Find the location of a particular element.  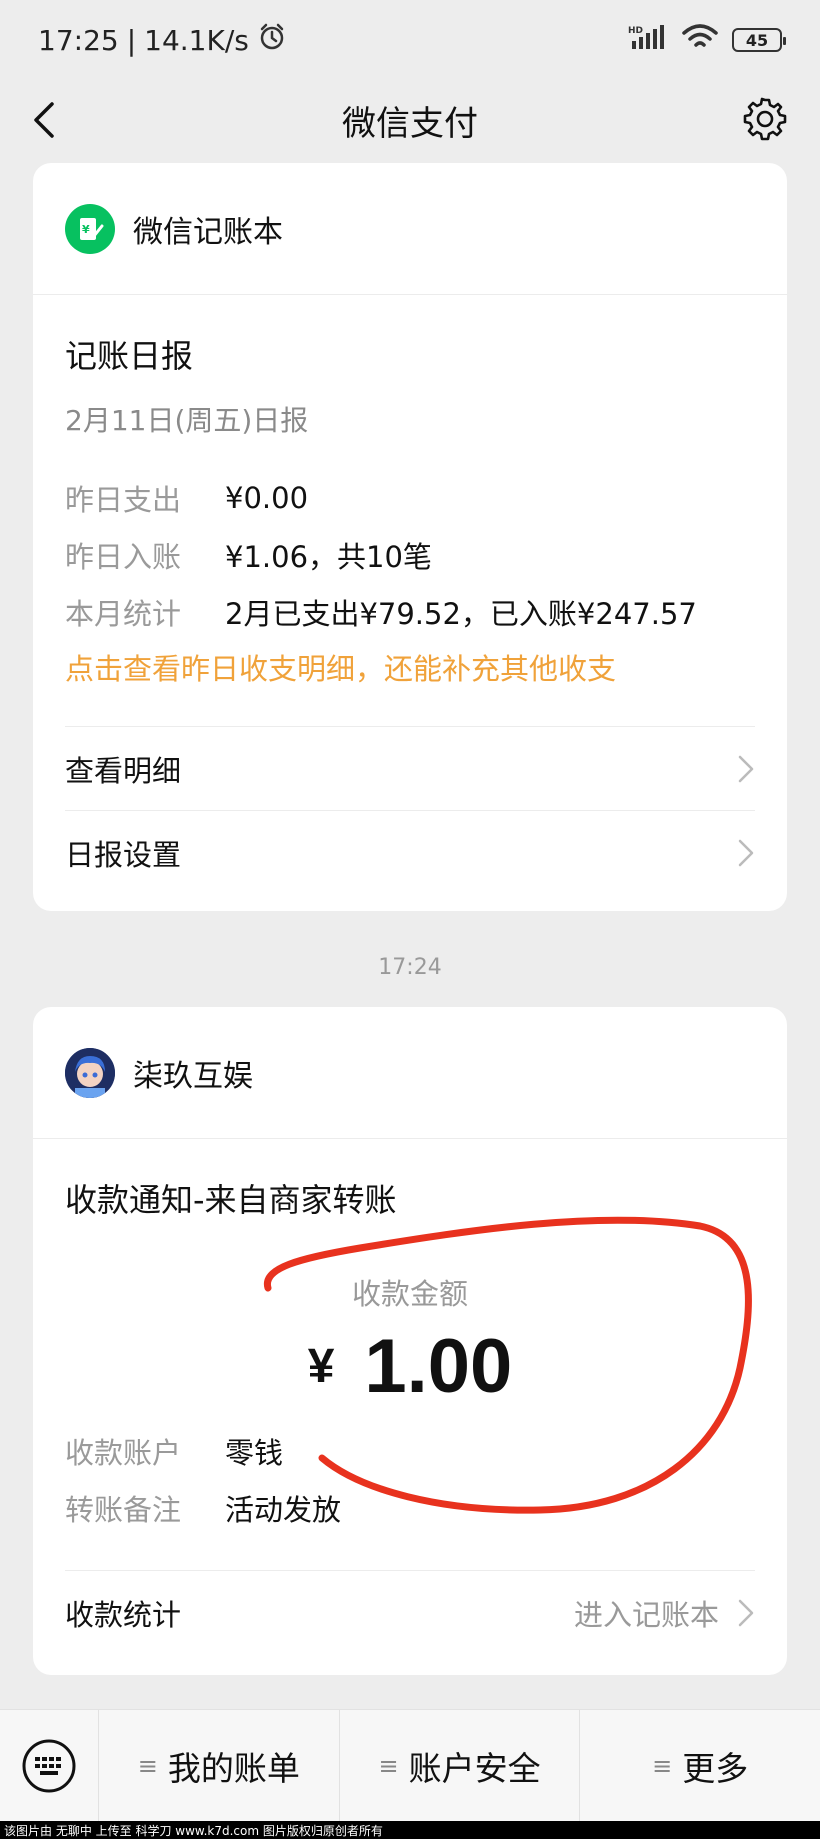

payment-stats-label: 收款统计 is located at coordinates (123, 1614).